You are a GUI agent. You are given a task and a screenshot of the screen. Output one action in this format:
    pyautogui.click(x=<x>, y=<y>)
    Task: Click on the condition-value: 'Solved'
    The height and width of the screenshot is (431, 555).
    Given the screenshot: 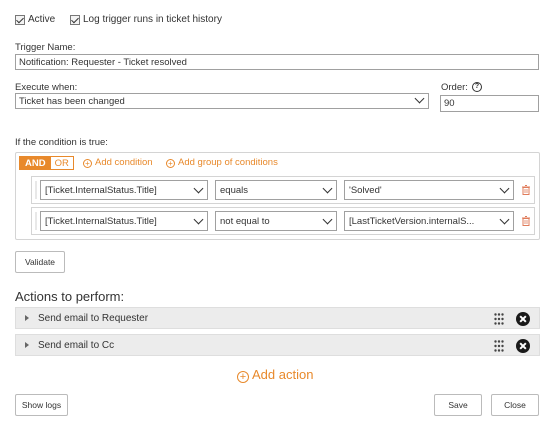 What is the action you would take?
    pyautogui.click(x=365, y=190)
    